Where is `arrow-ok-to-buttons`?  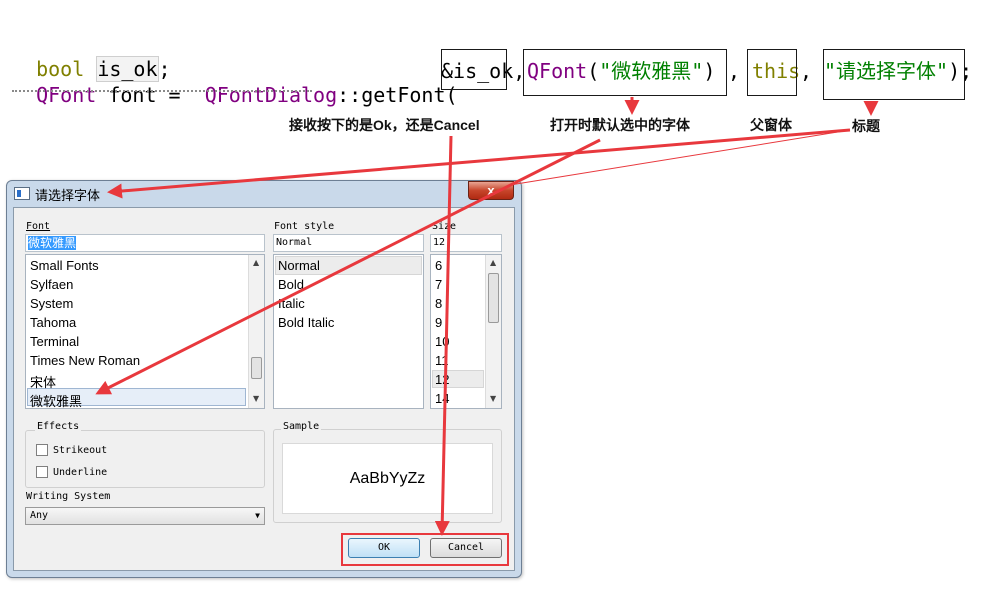
arrow-ok-to-buttons is located at coordinates (443, 335).